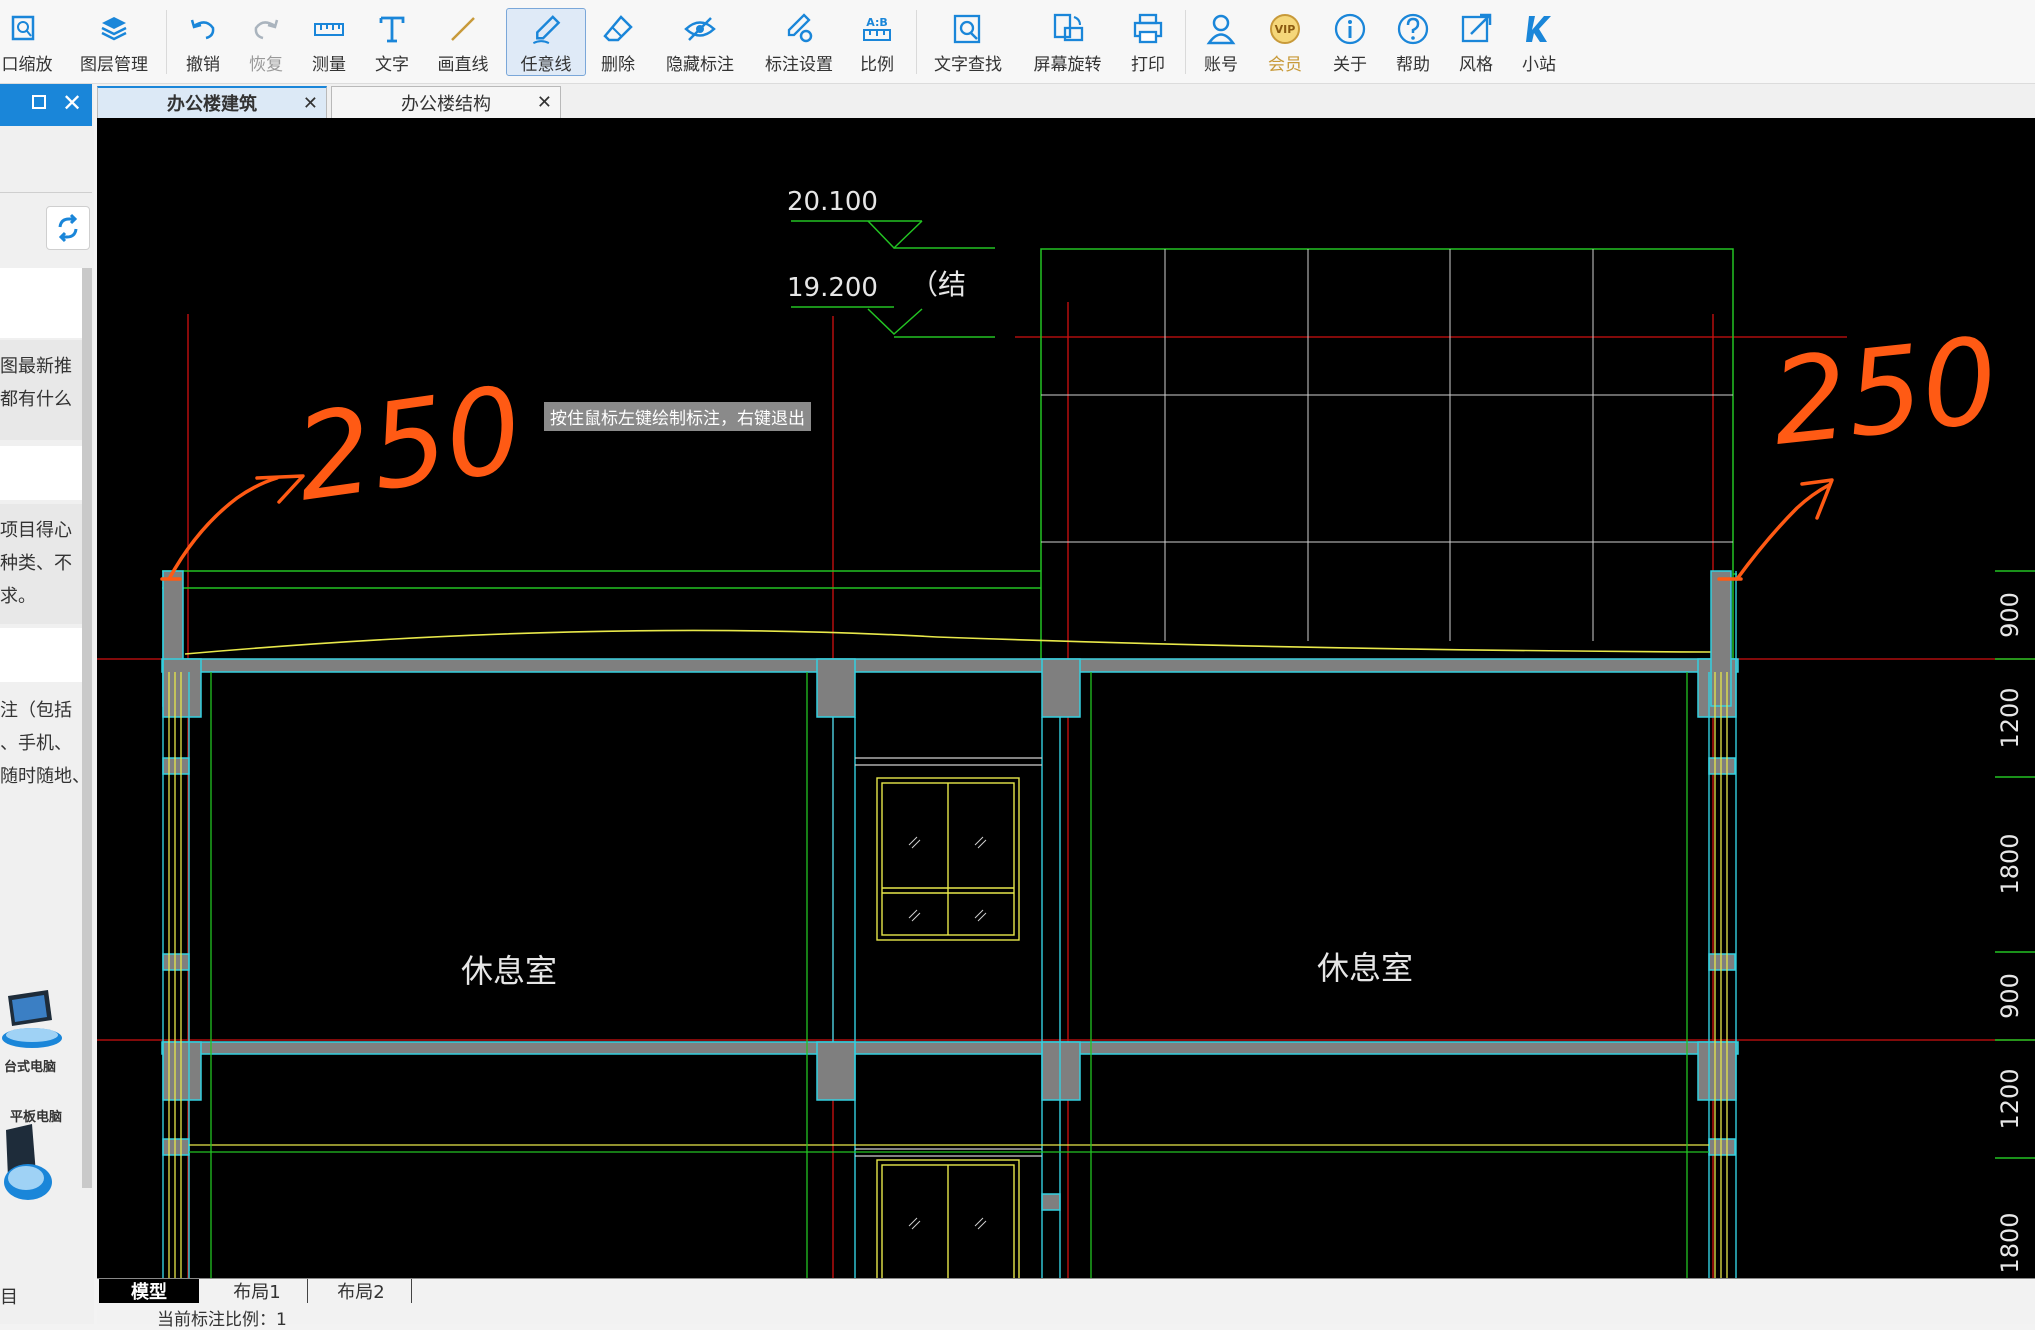  I want to click on help-button: 帮助, so click(1413, 42).